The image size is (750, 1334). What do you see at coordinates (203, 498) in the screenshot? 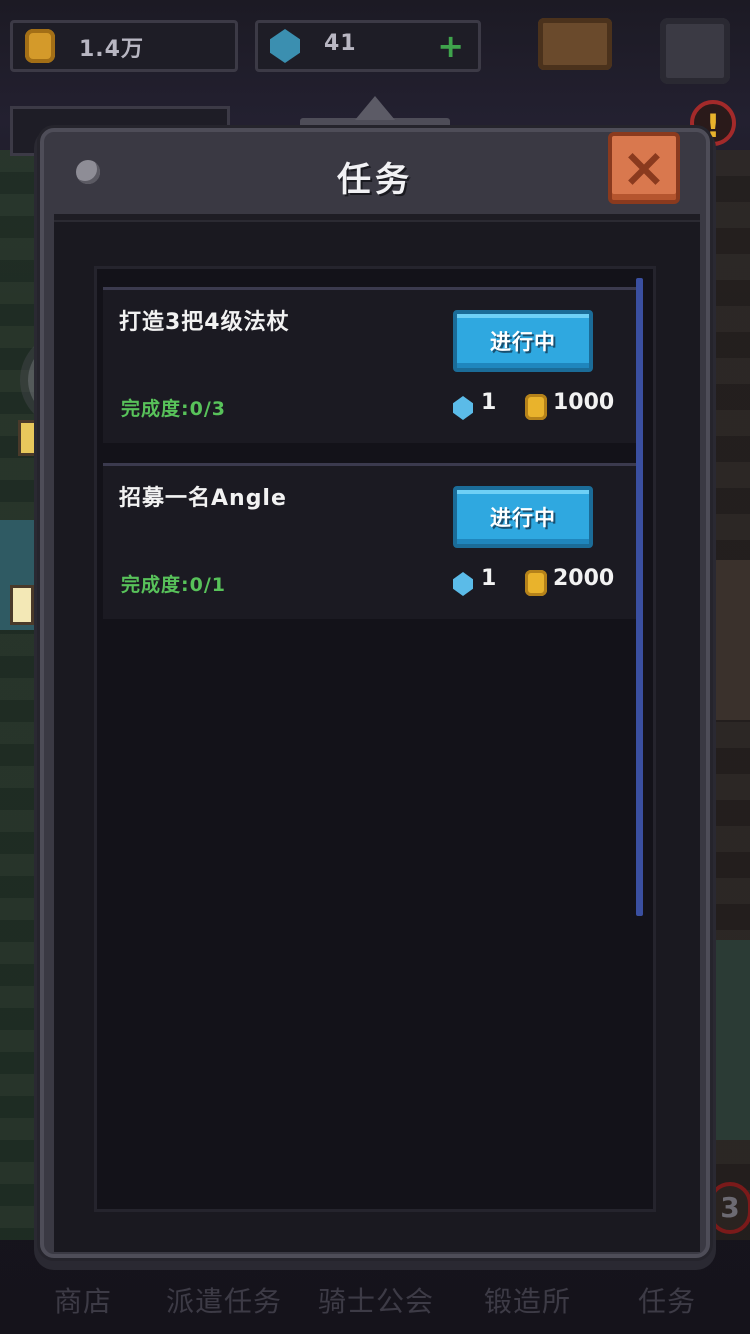
I see `task-title: 招募一名Angle` at bounding box center [203, 498].